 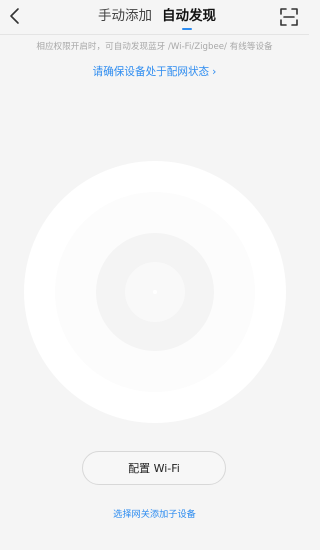 I want to click on back-button, so click(x=15, y=16).